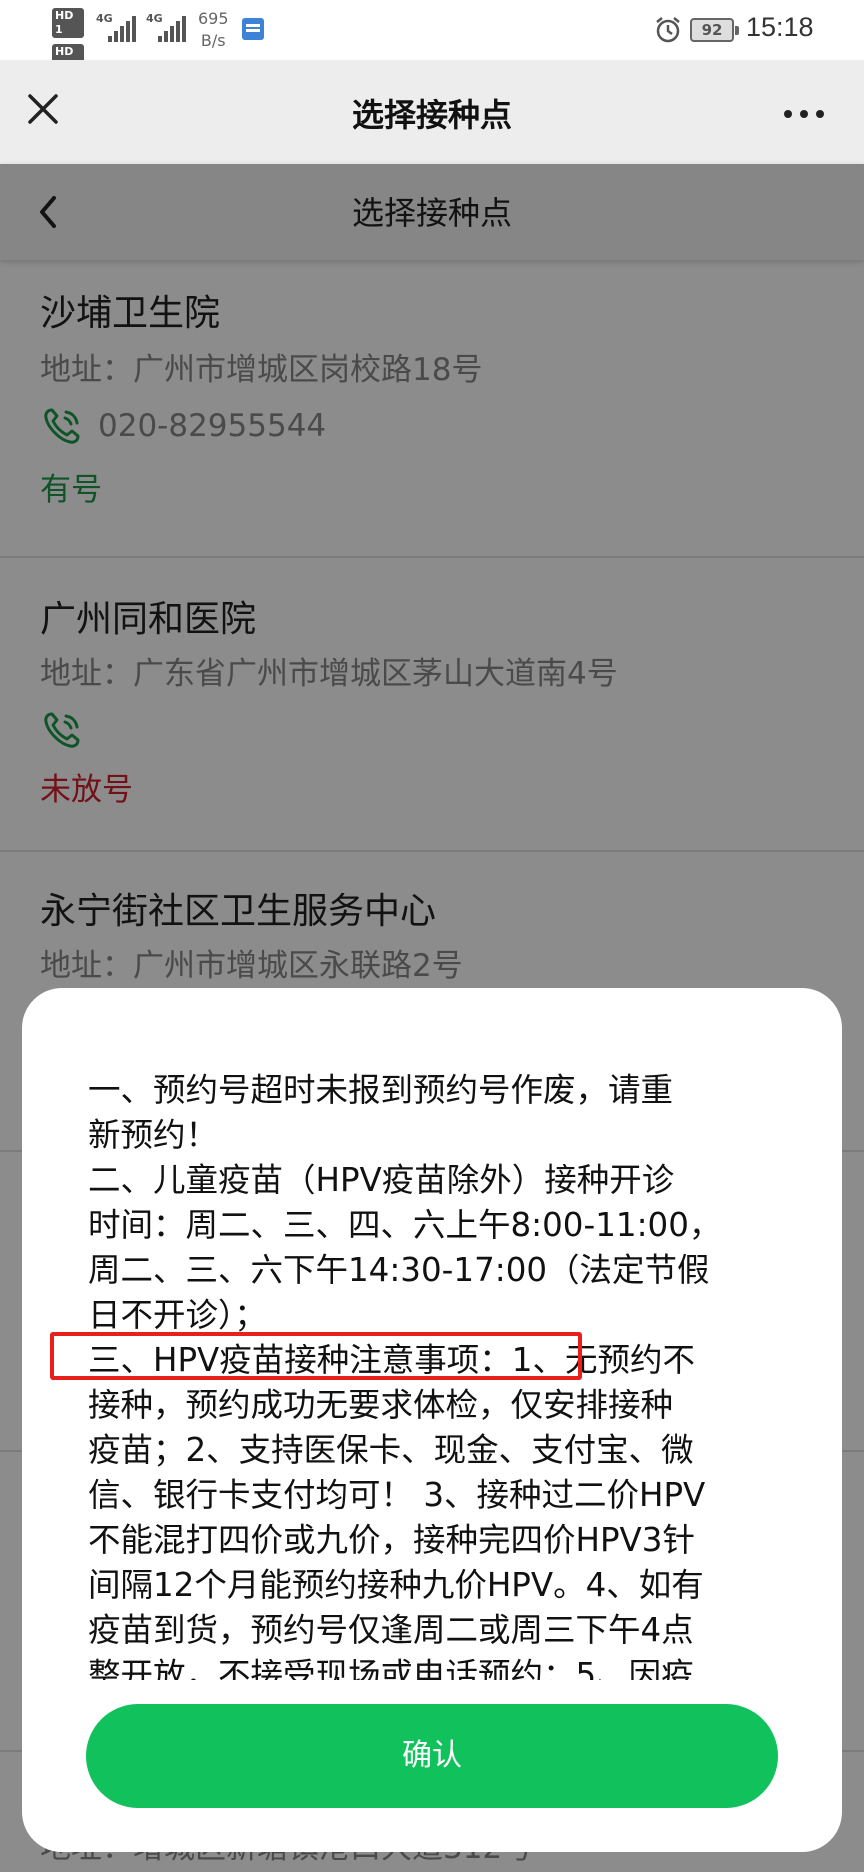  Describe the element at coordinates (213, 30) in the screenshot. I see `net-speed: 695 B/s` at that location.